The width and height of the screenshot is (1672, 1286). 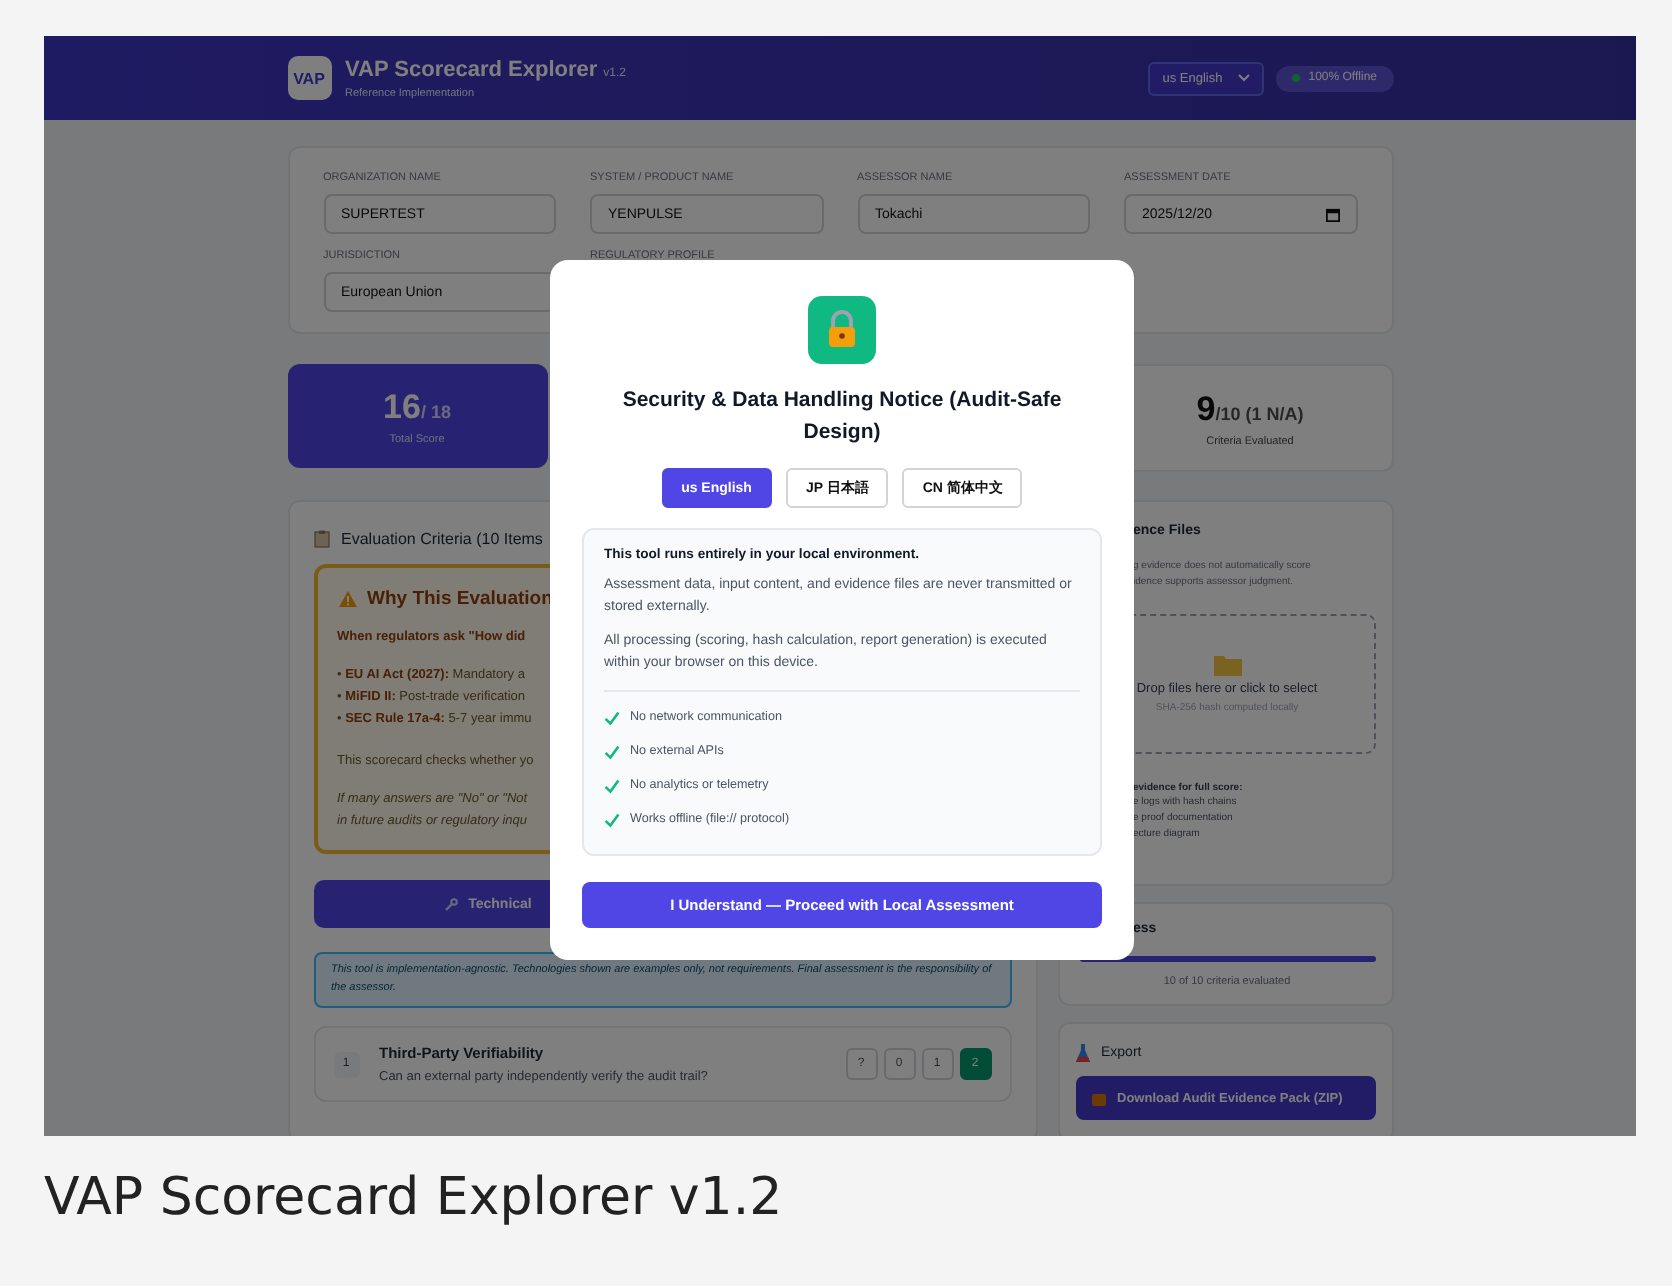 I want to click on score-total: / 18, so click(x=435, y=411).